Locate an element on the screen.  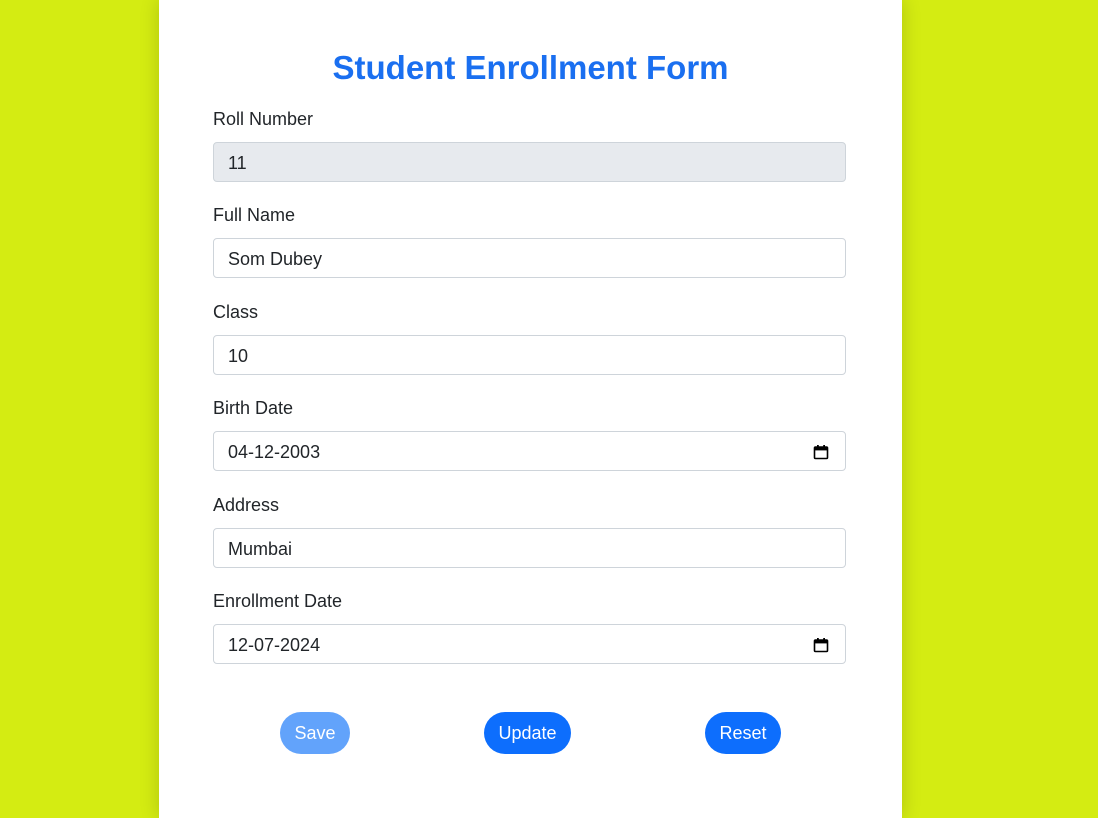
birth-date-label: Birth Date is located at coordinates (253, 408).